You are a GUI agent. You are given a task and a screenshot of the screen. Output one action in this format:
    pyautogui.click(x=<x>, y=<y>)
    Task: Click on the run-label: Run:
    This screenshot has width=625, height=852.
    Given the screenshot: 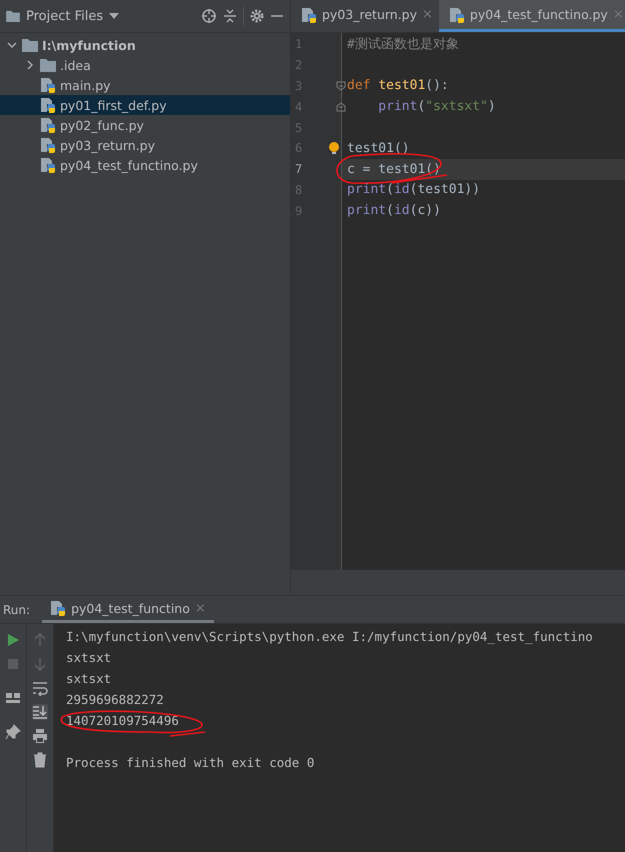 What is the action you would take?
    pyautogui.click(x=16, y=609)
    